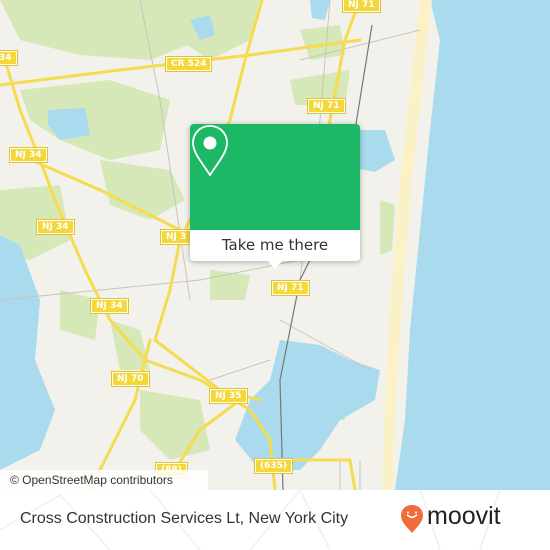 The image size is (550, 550). Describe the element at coordinates (104, 480) in the screenshot. I see `map-attribution: © OpenStreetMap contributors` at that location.